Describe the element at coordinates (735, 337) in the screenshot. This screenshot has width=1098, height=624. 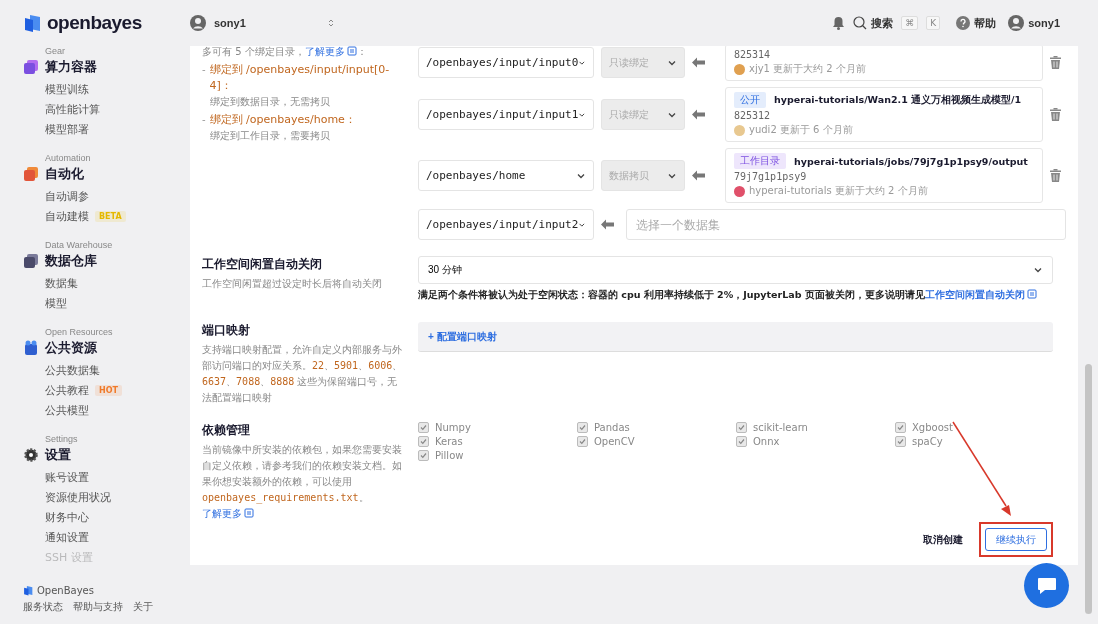
I see `port-mapping-button: + 配置端口映射` at that location.